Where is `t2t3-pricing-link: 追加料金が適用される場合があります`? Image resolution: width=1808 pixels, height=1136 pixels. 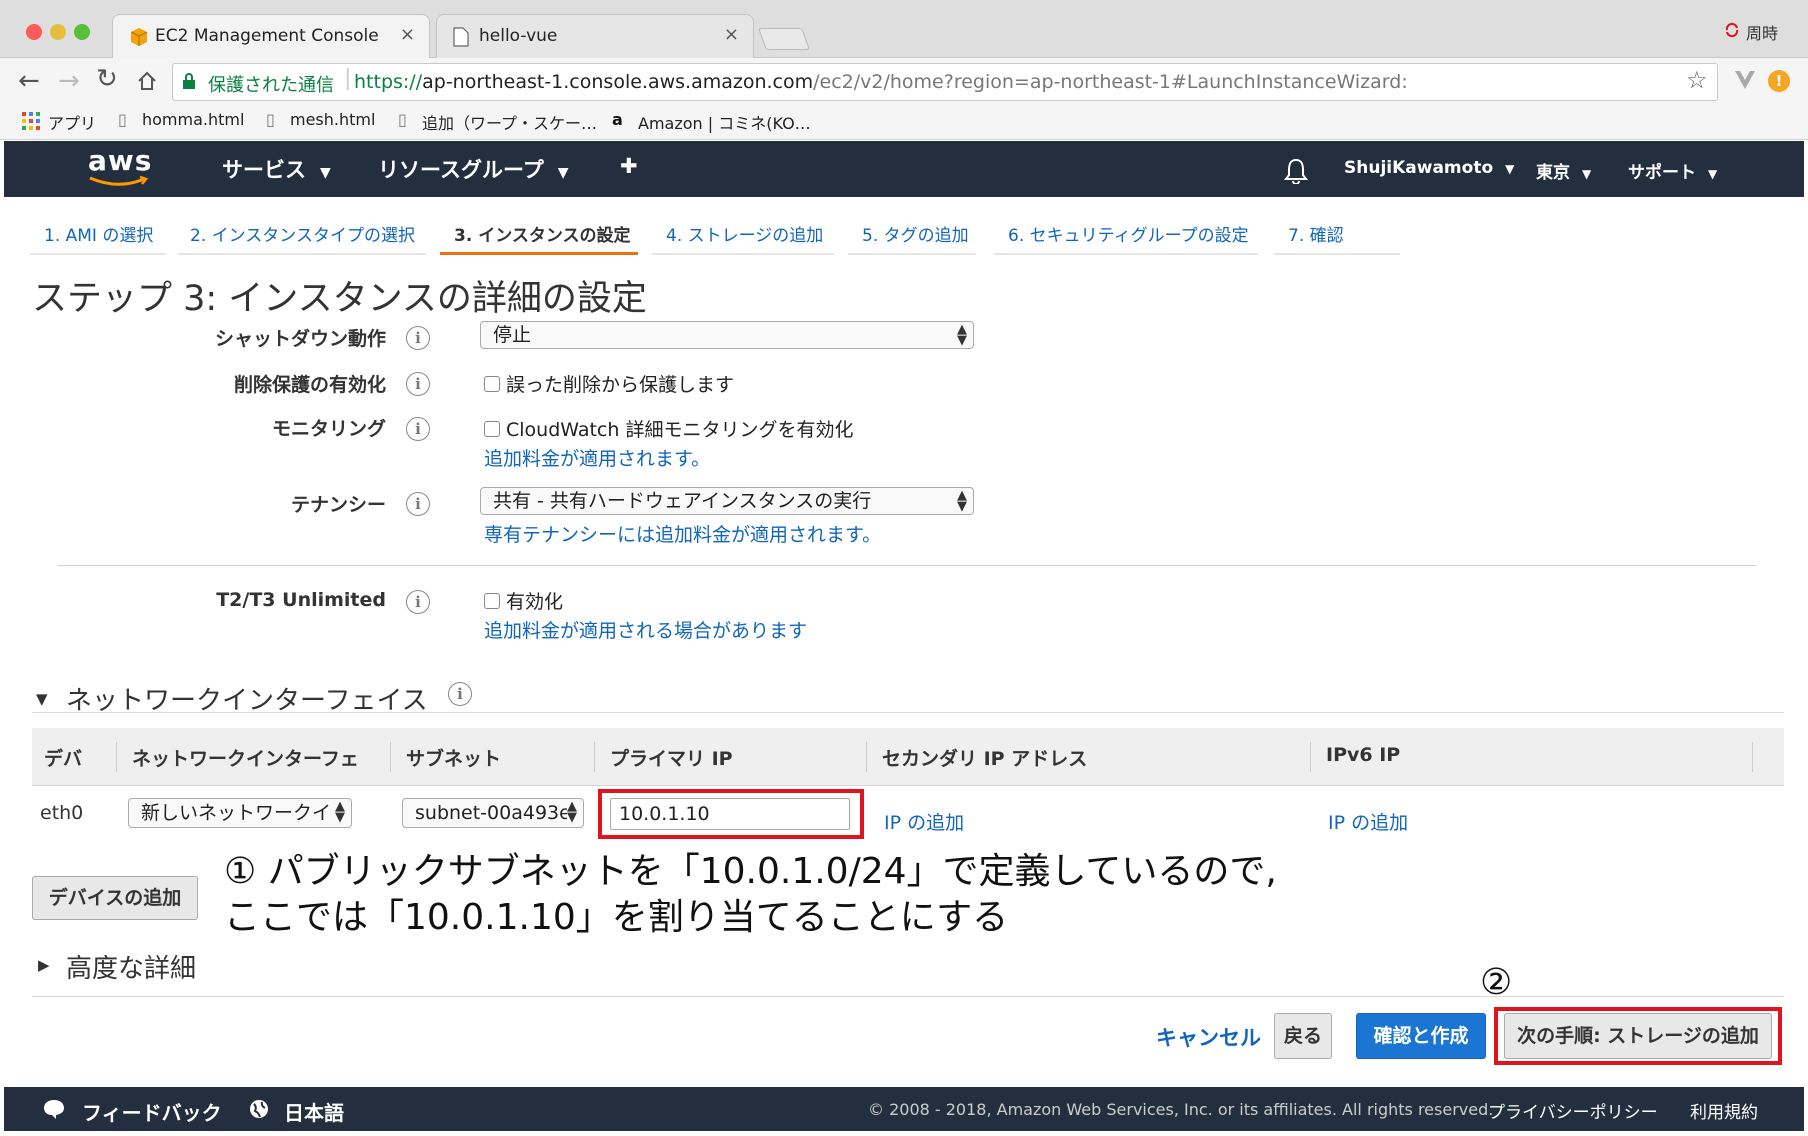
t2t3-pricing-link: 追加料金が適用される場合があります is located at coordinates (645, 629).